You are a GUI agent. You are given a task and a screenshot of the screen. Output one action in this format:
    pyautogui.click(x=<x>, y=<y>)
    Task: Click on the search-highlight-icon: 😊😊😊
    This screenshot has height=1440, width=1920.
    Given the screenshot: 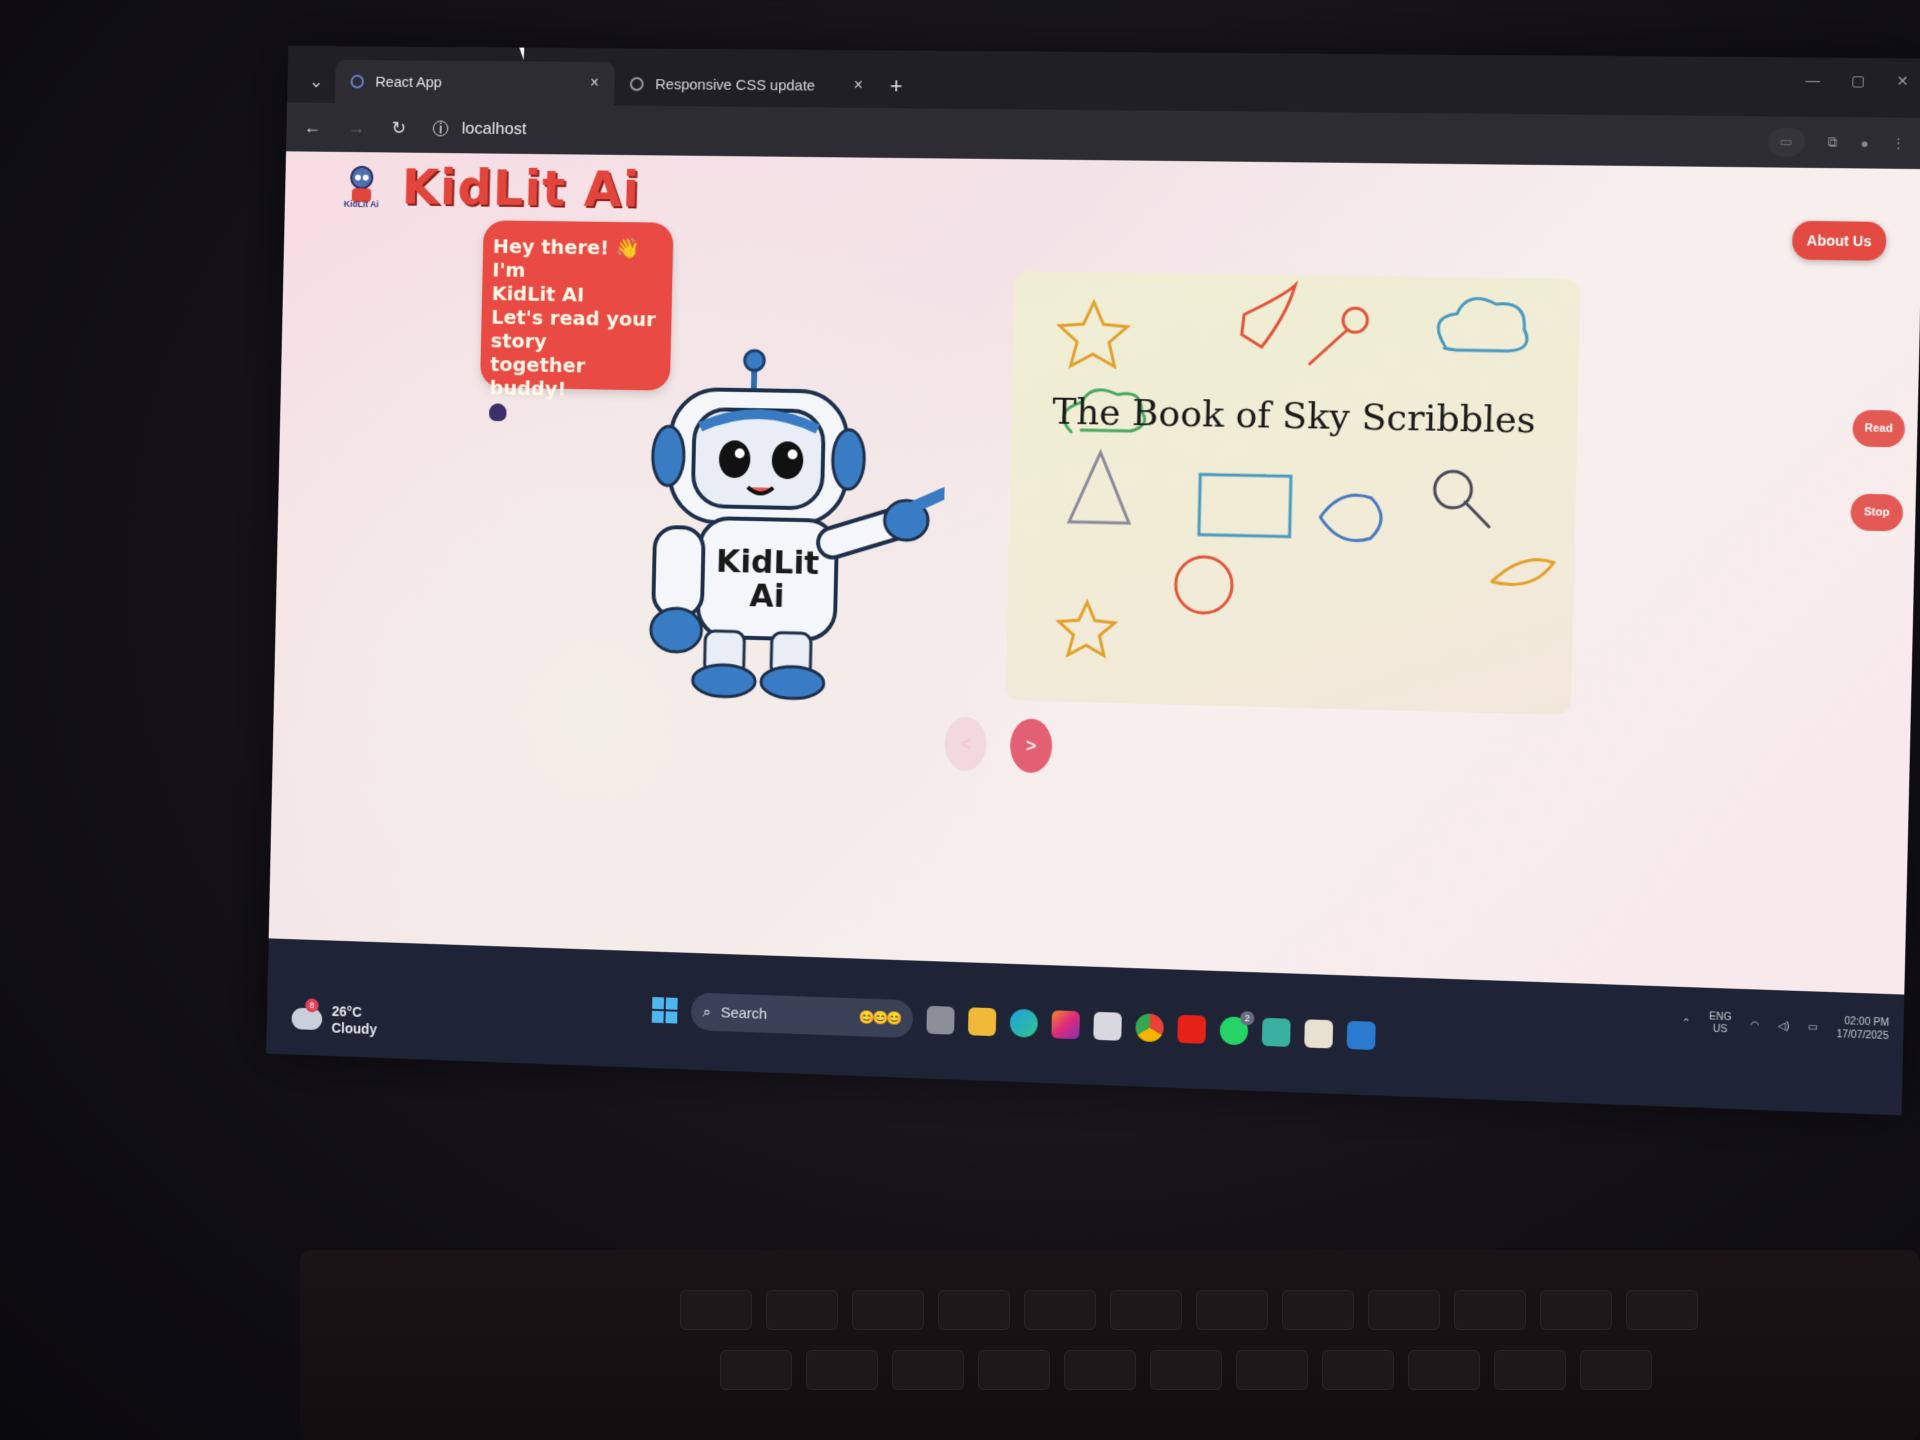 What is the action you would take?
    pyautogui.click(x=880, y=1017)
    